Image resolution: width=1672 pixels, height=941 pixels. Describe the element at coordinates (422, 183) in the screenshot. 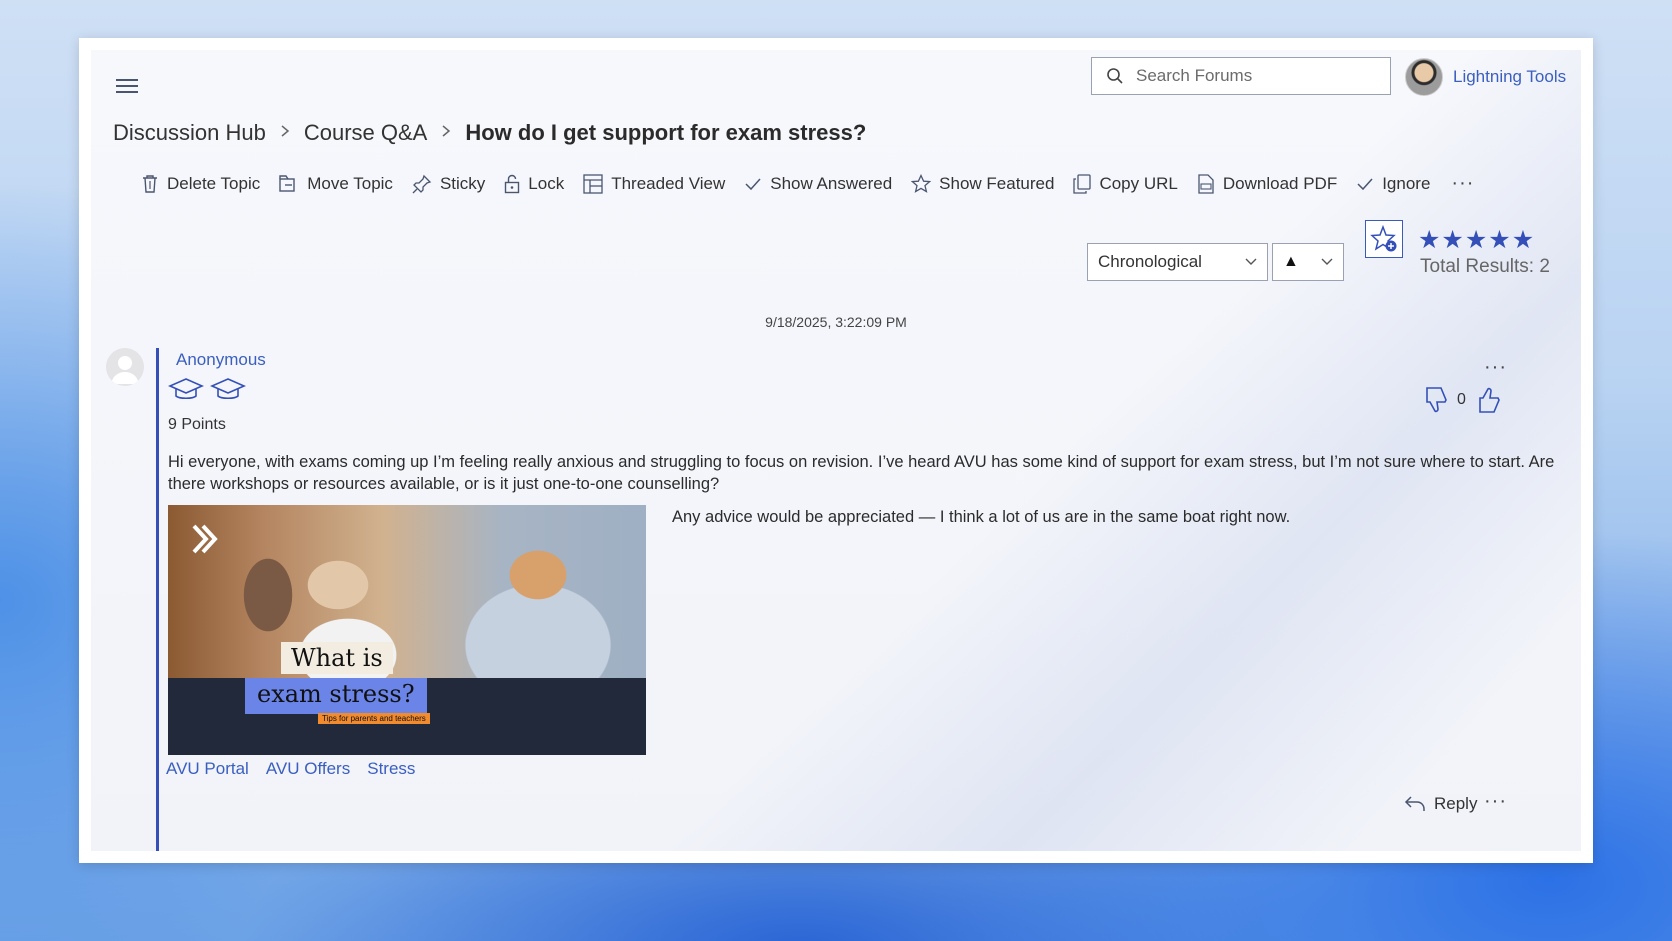

I see `pin-icon` at that location.